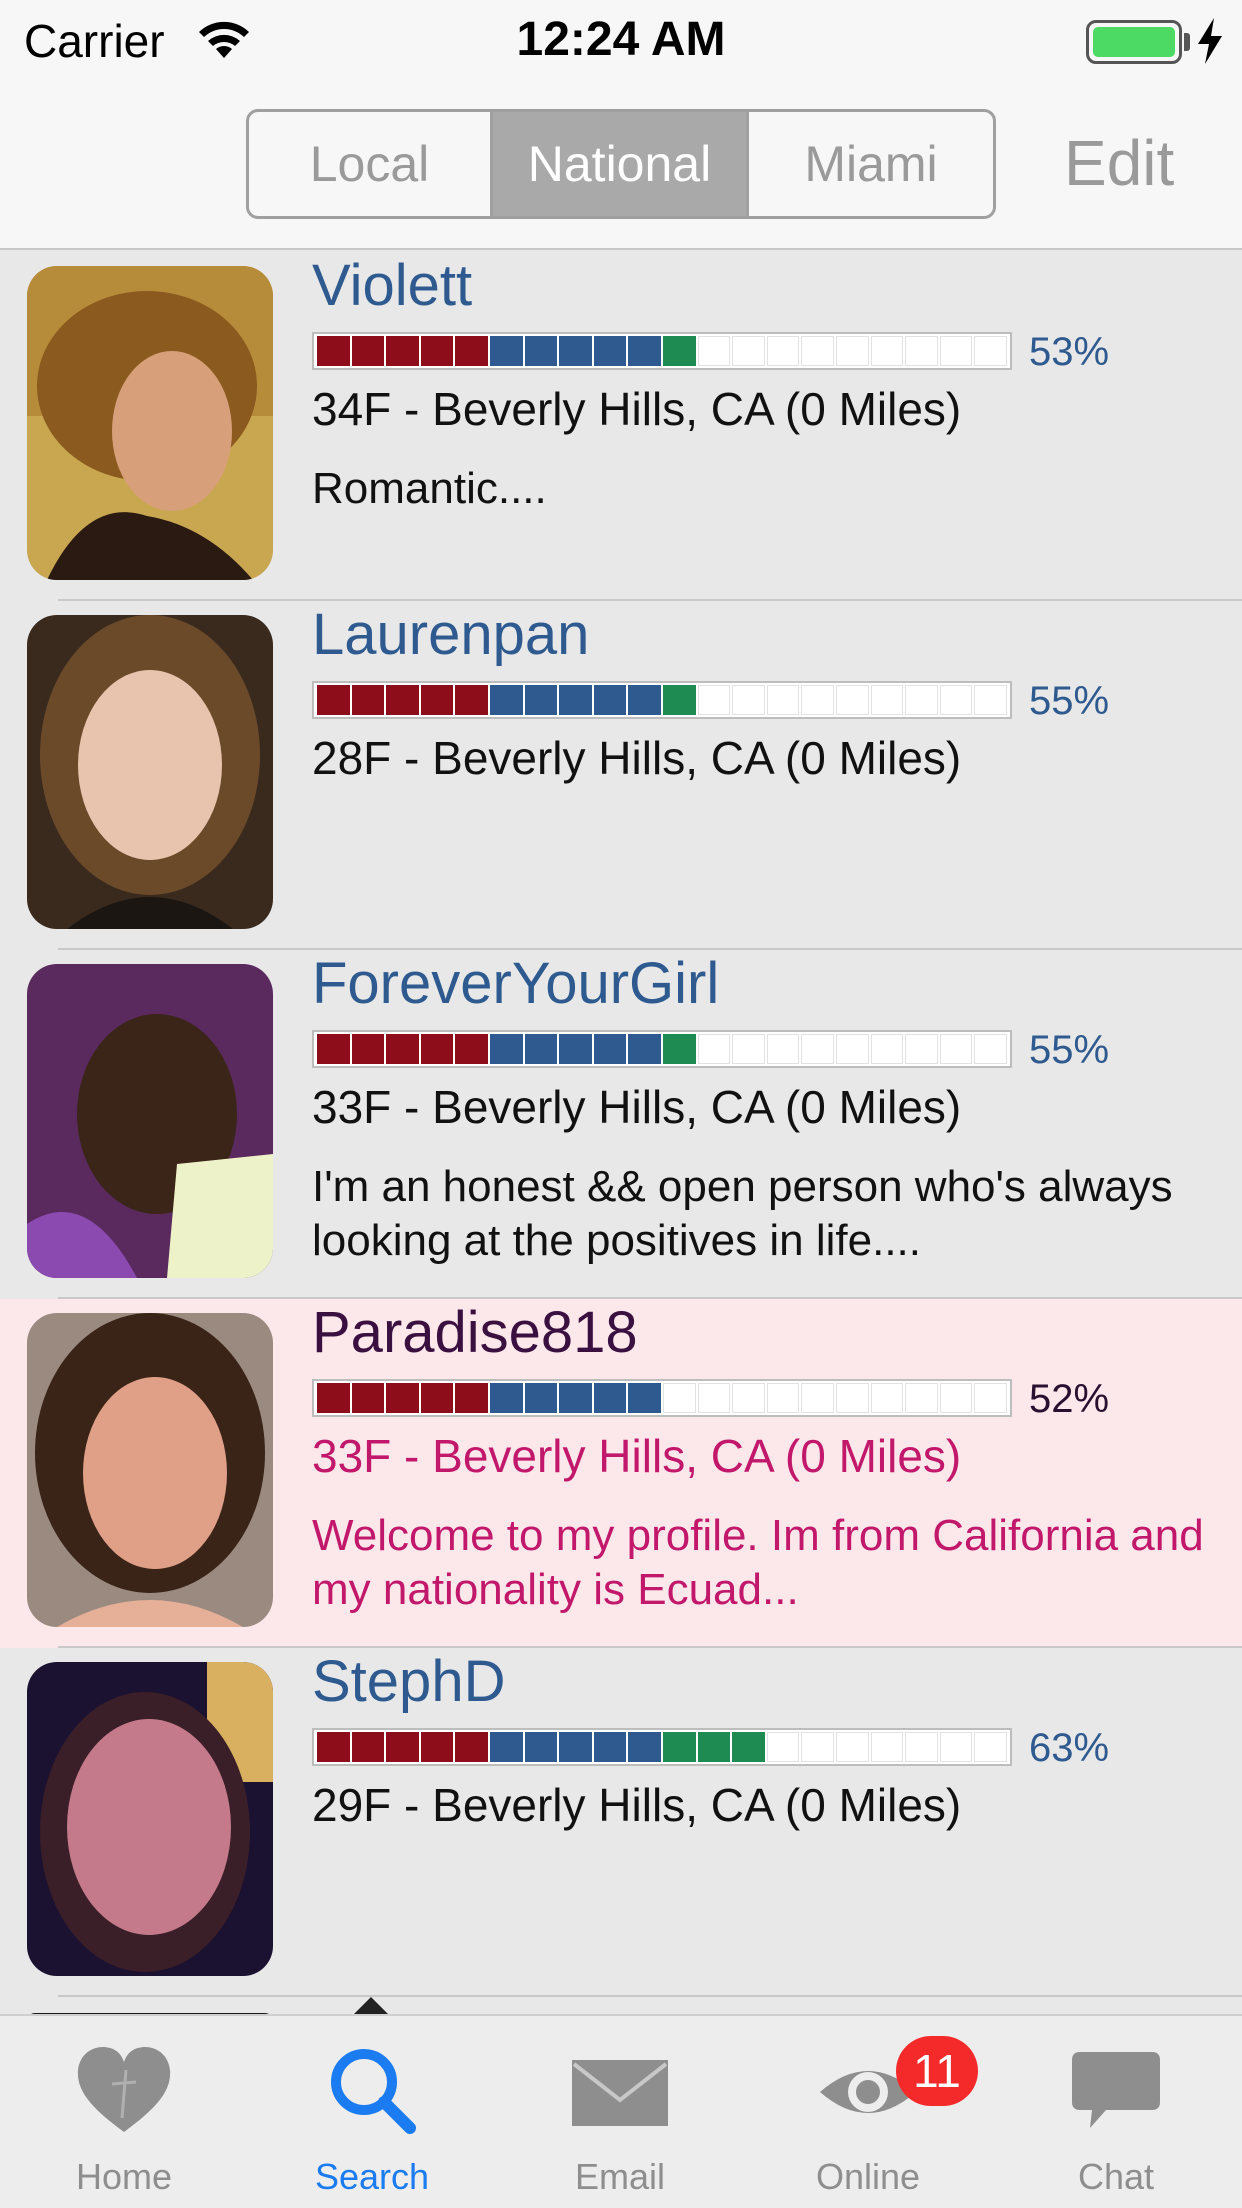 The image size is (1242, 2208). I want to click on profile-details: 34F - Beverly Hills, CA (0 Miles), so click(637, 409).